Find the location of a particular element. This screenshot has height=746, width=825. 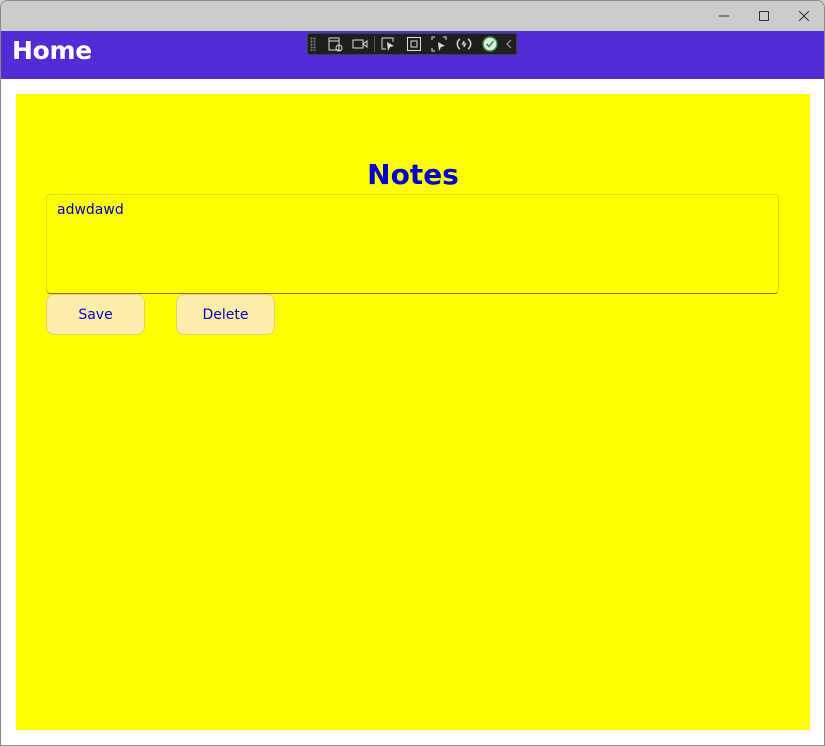

minimize-icon is located at coordinates (724, 16).